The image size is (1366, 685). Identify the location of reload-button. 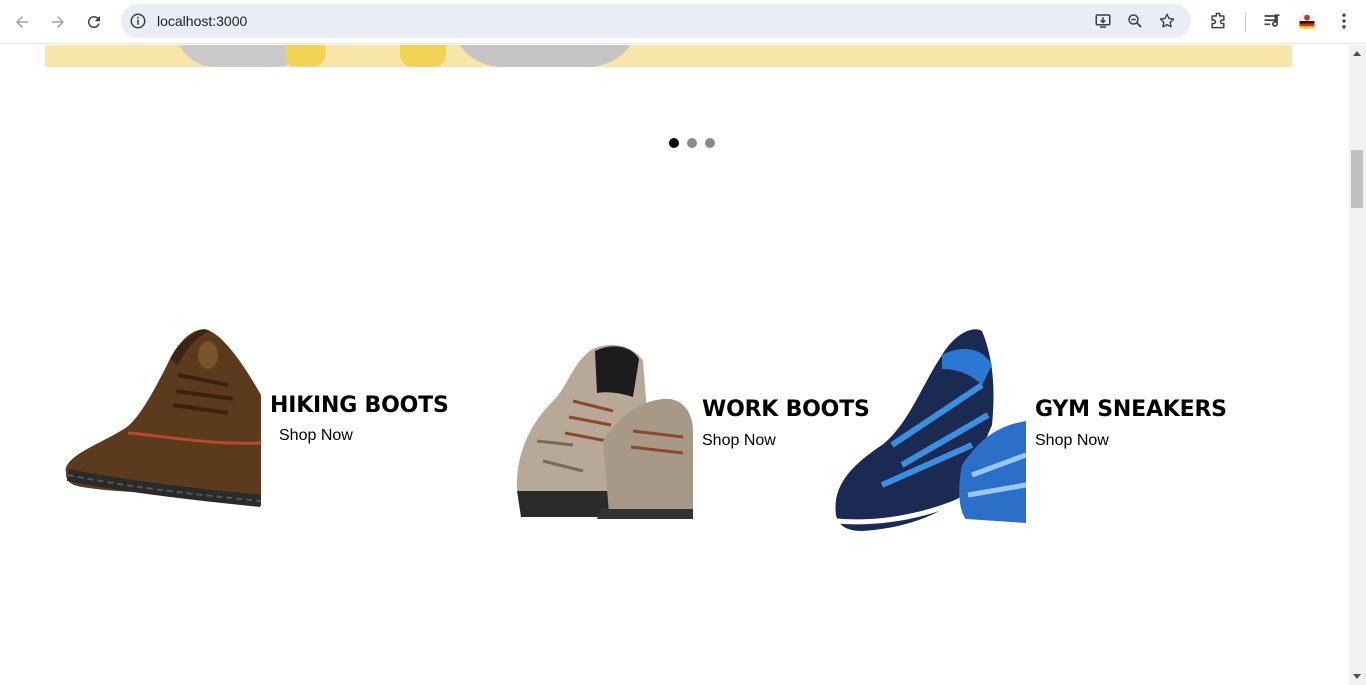
(94, 22).